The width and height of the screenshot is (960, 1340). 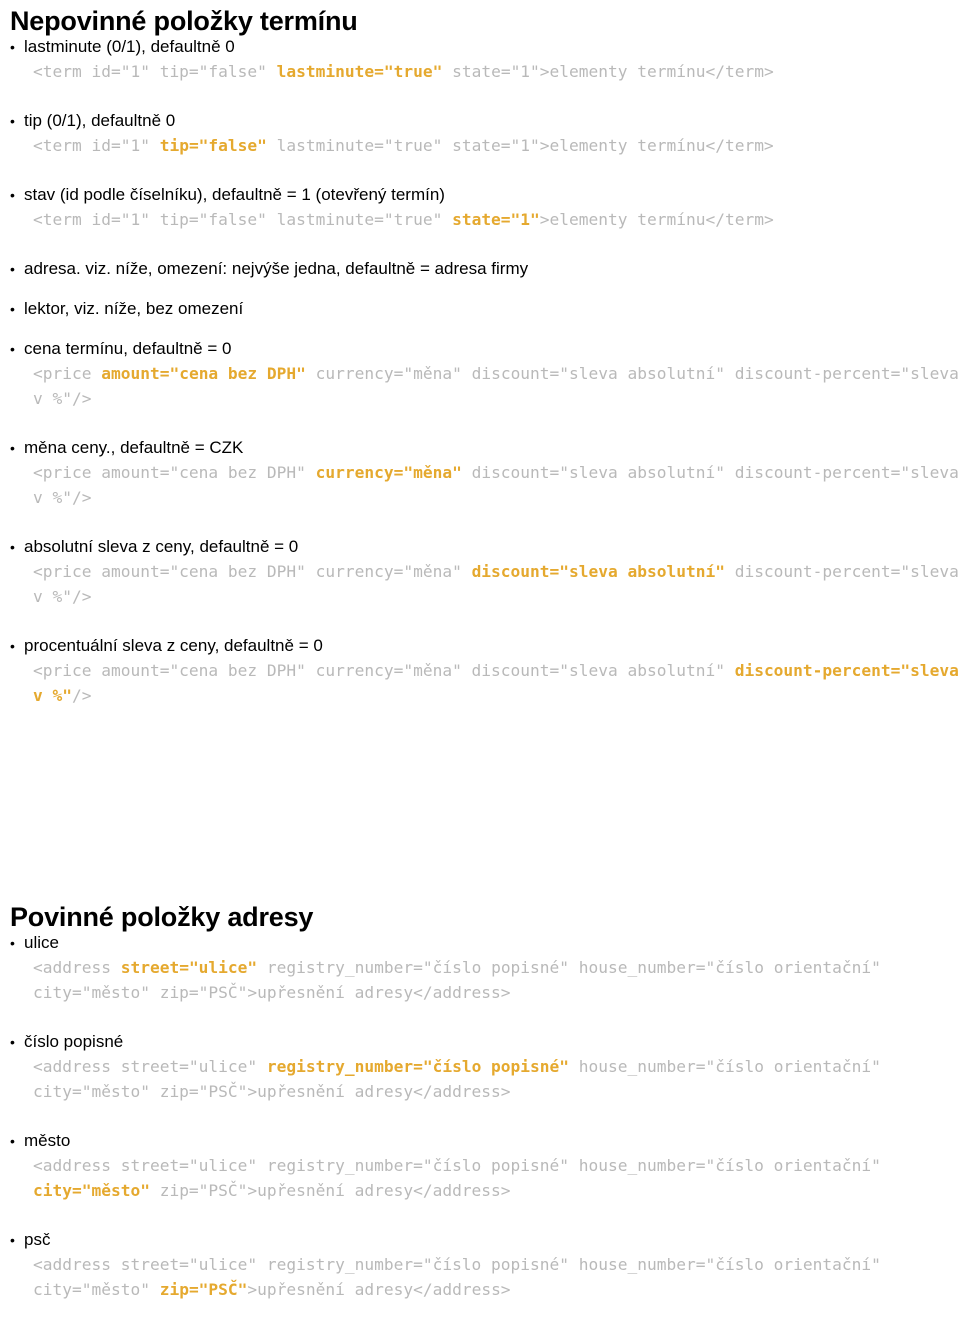 I want to click on code-plain: >elementy termínu</term>, so click(x=656, y=219).